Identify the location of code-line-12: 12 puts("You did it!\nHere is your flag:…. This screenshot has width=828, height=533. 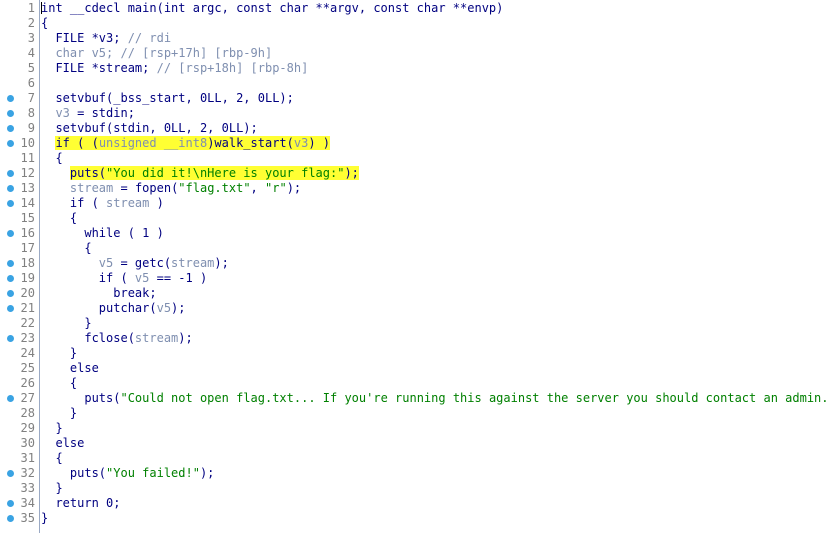
(414, 173).